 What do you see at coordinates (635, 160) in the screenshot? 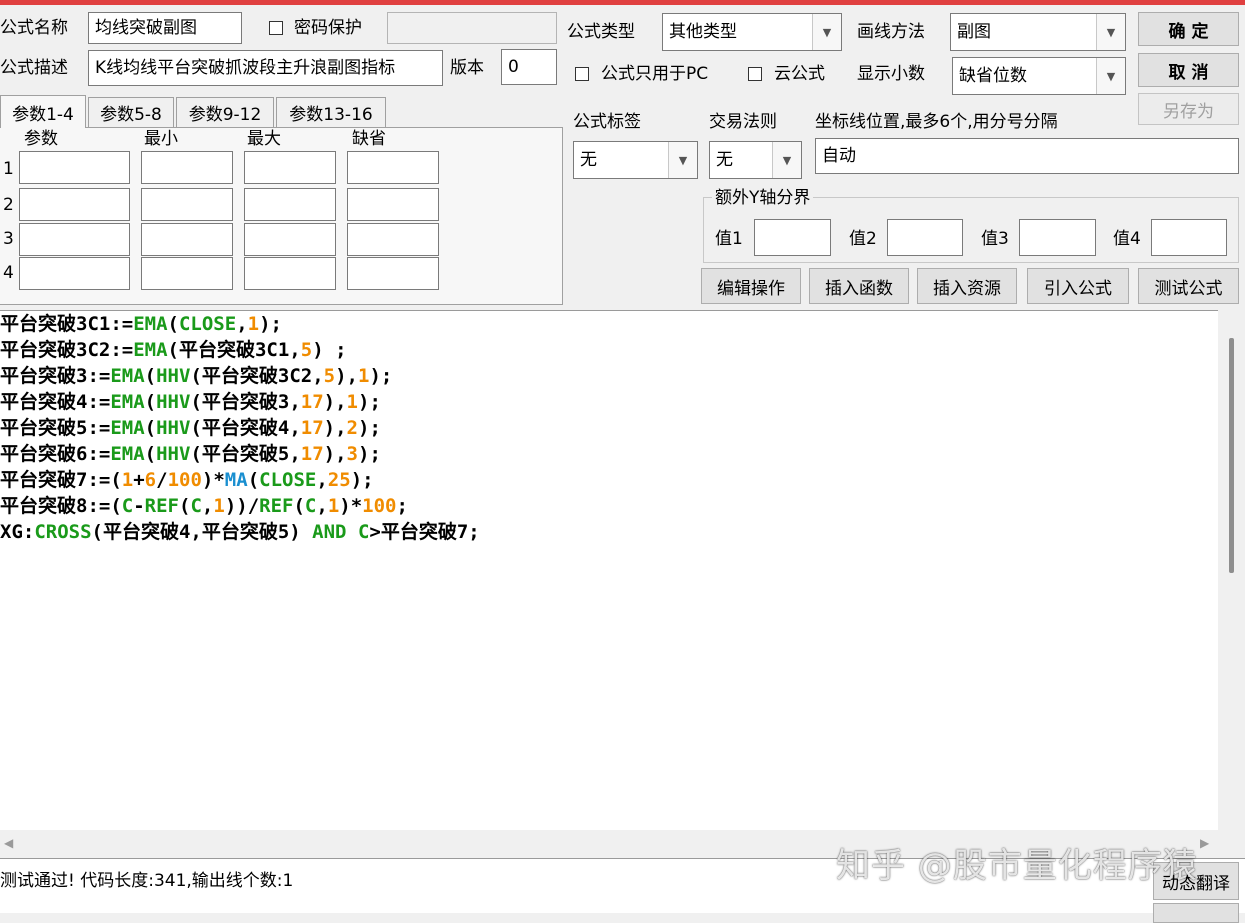
I see `formula-tag-select: 无 ▼` at bounding box center [635, 160].